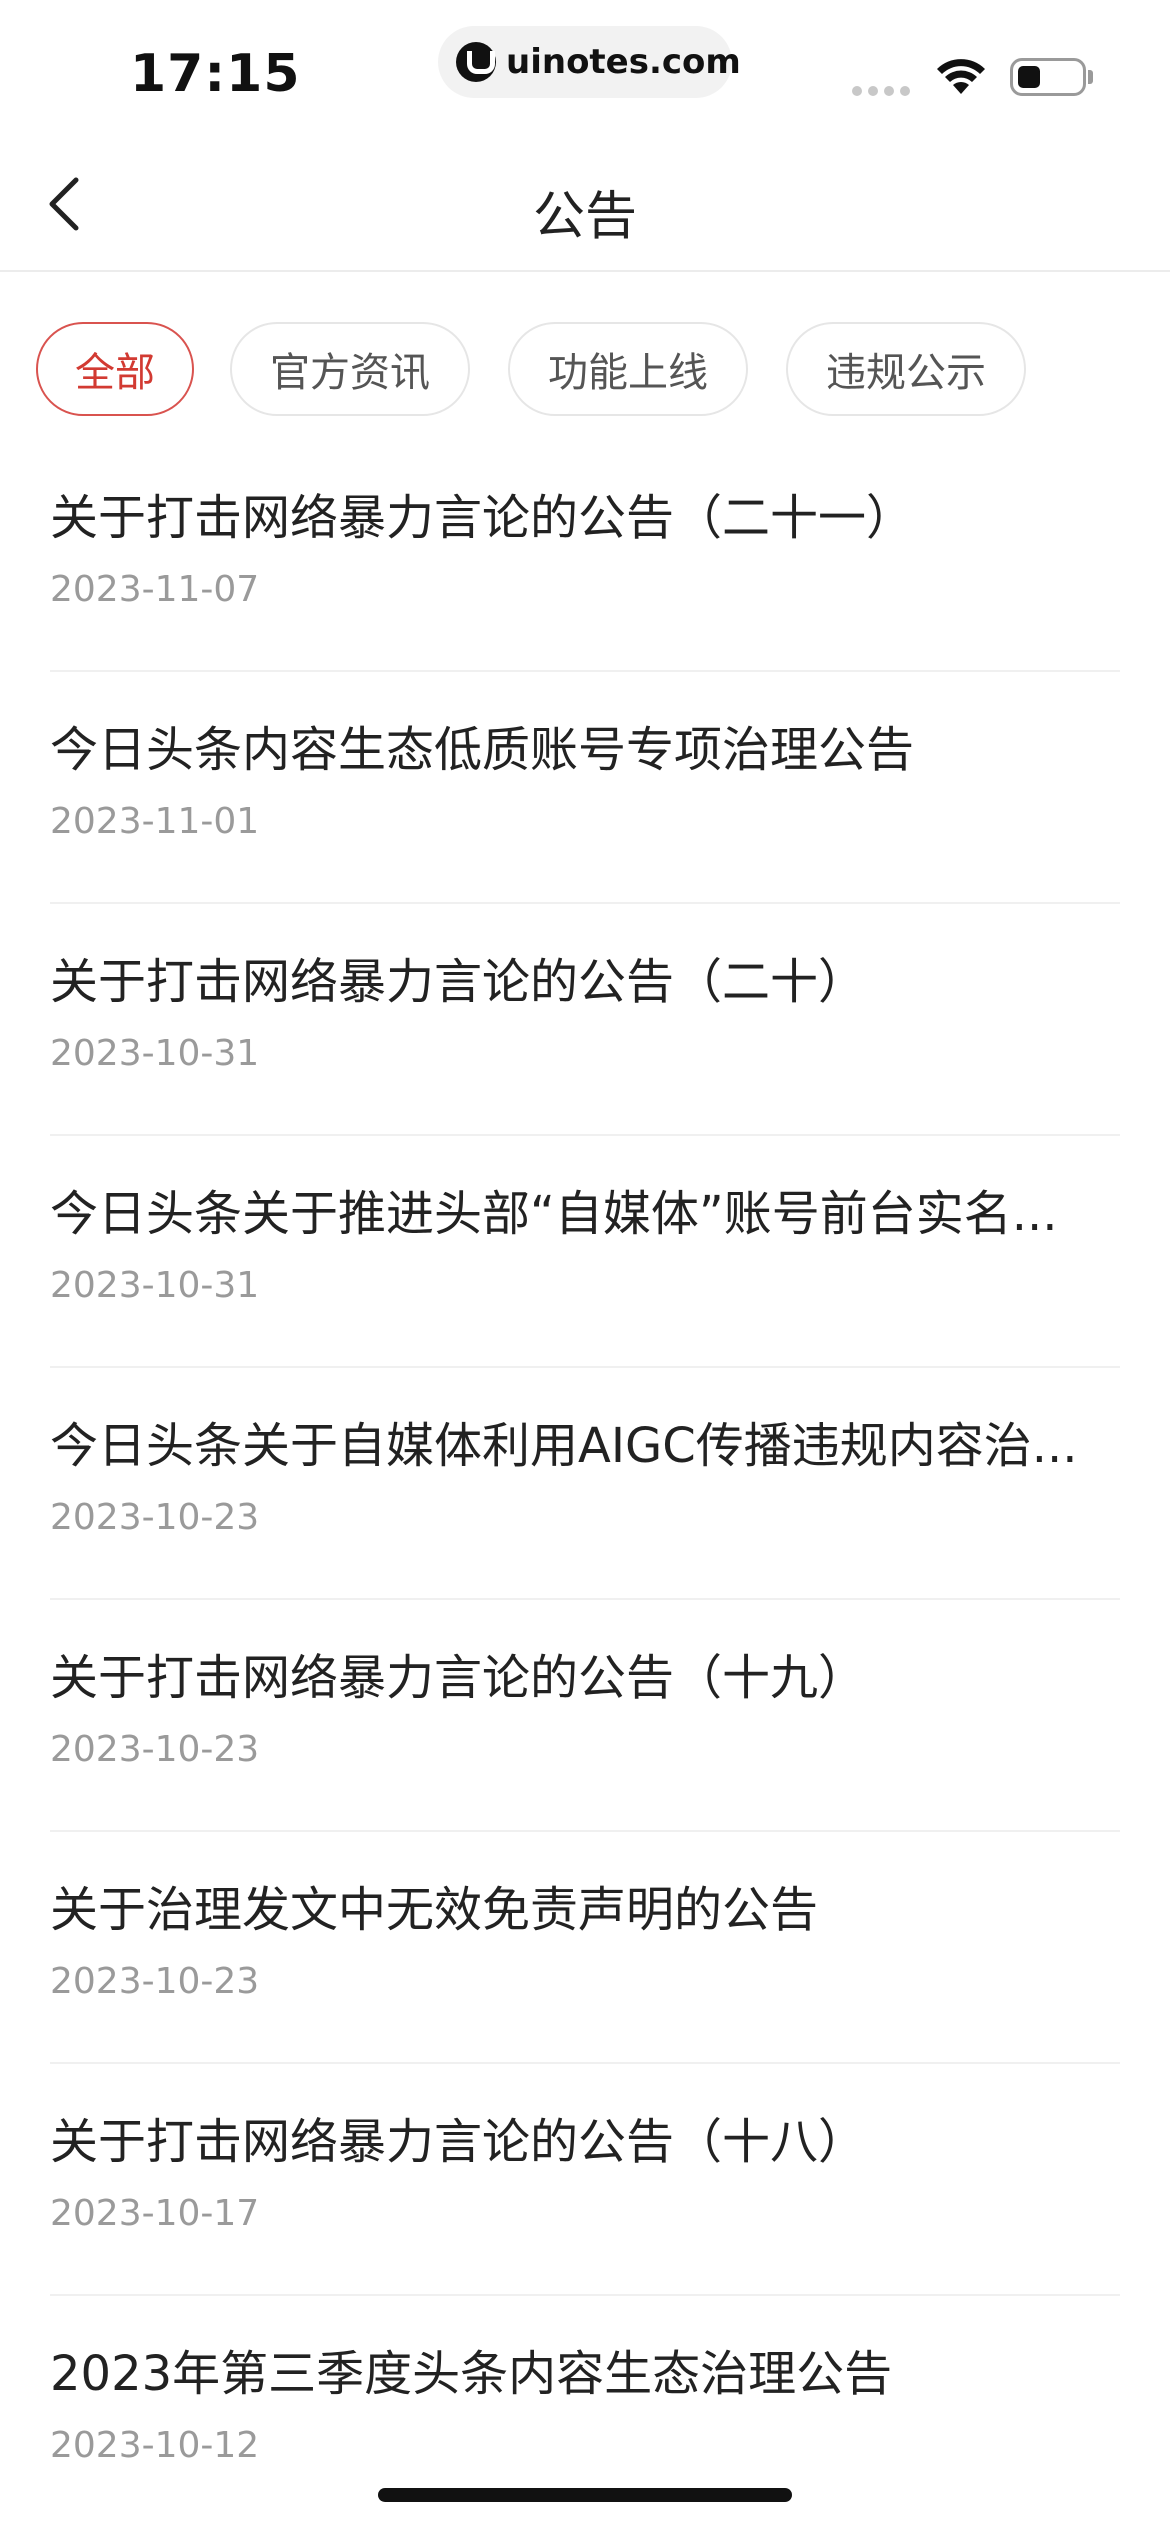 This screenshot has width=1170, height=2532. Describe the element at coordinates (482, 518) in the screenshot. I see `item-title: 关于打击网络暴力言论的公告（二十一）` at that location.